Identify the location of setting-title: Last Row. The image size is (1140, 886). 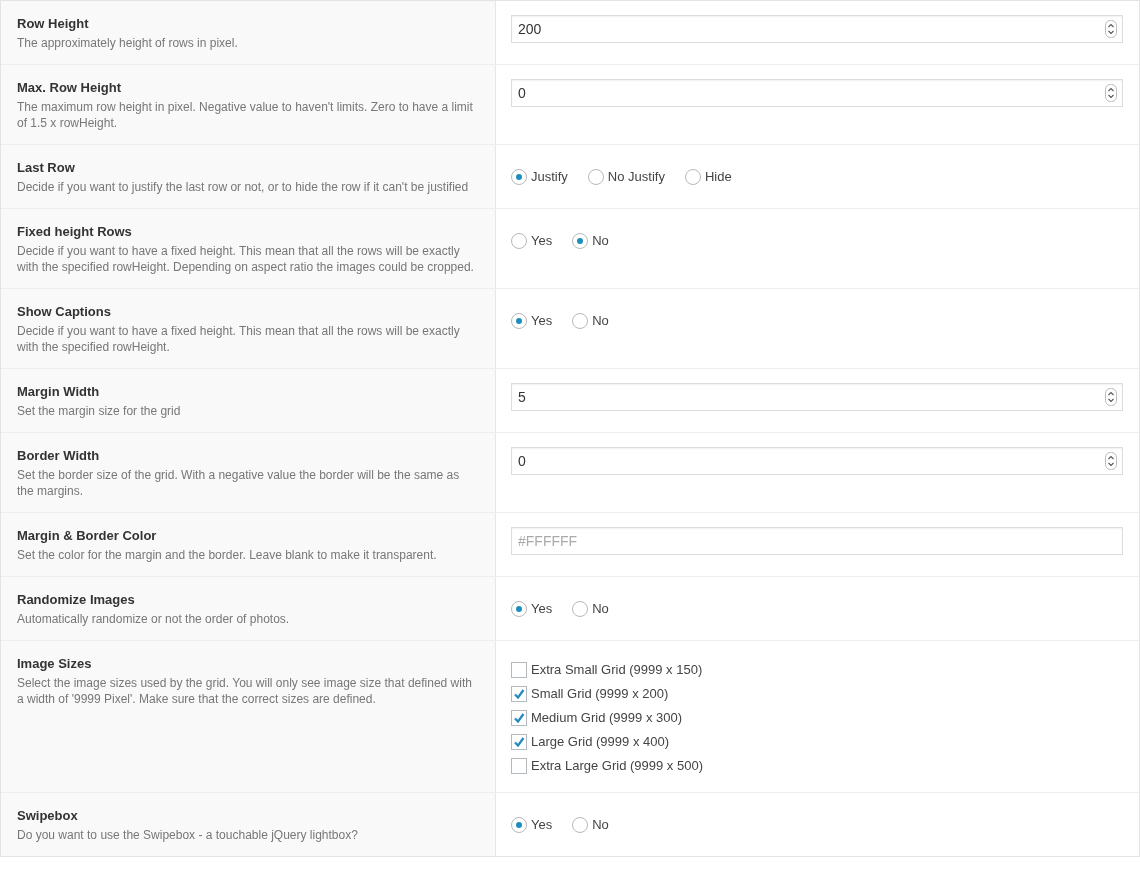
(46, 168).